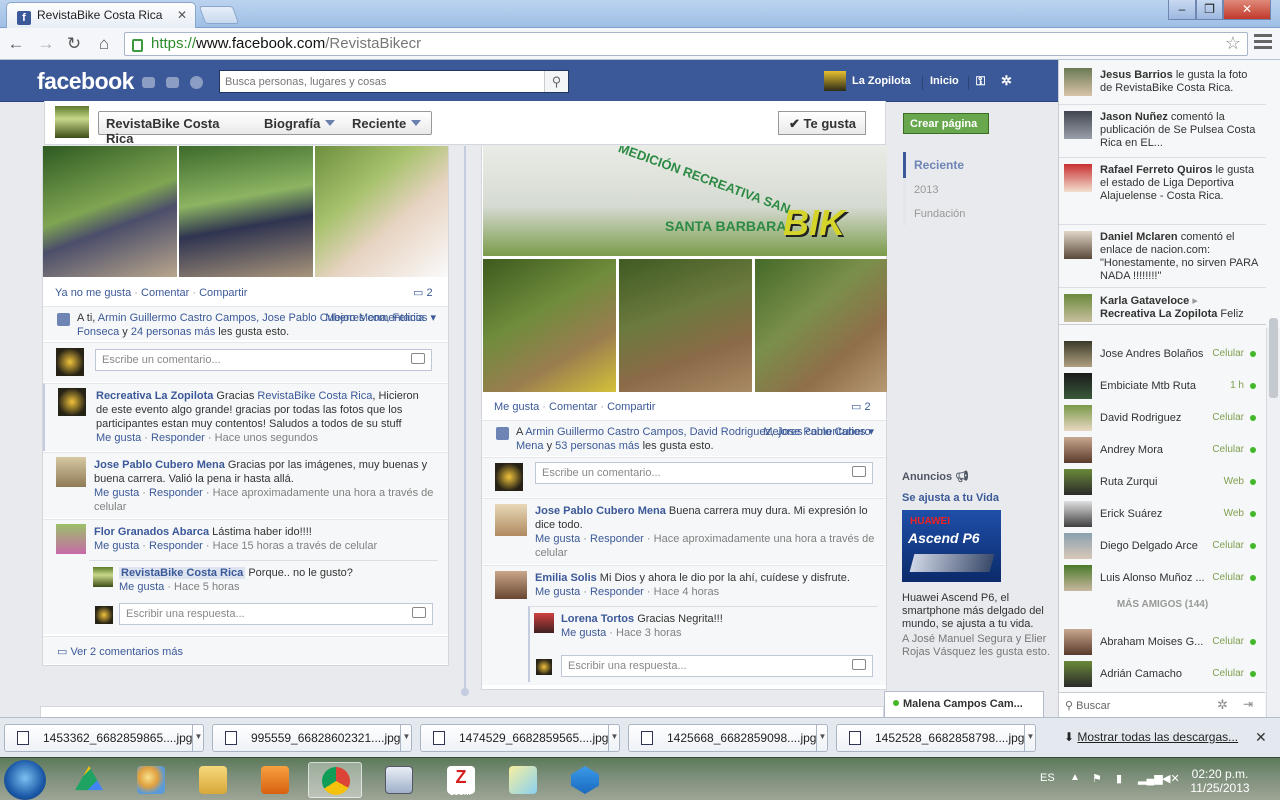  What do you see at coordinates (159, 465) in the screenshot?
I see `commenter-name: Jose Pablo Cubero Mena` at bounding box center [159, 465].